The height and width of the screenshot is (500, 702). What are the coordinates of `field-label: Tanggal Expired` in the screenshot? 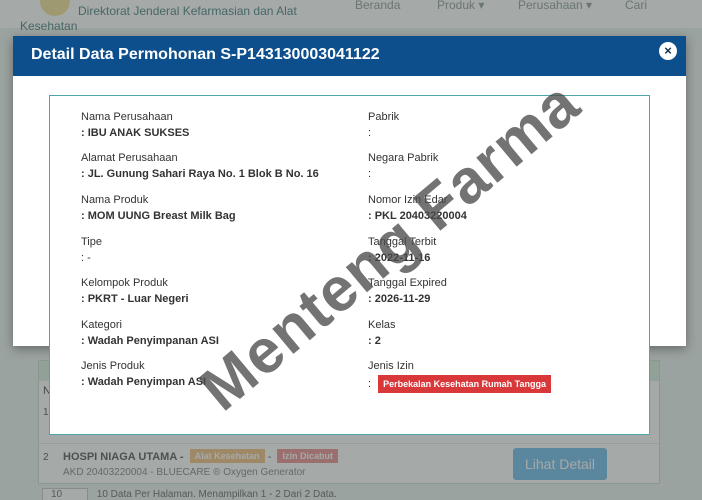 It's located at (407, 283).